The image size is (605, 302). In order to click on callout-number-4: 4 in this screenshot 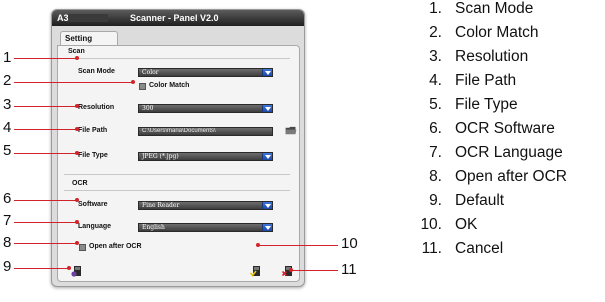, I will do `click(7, 127)`.